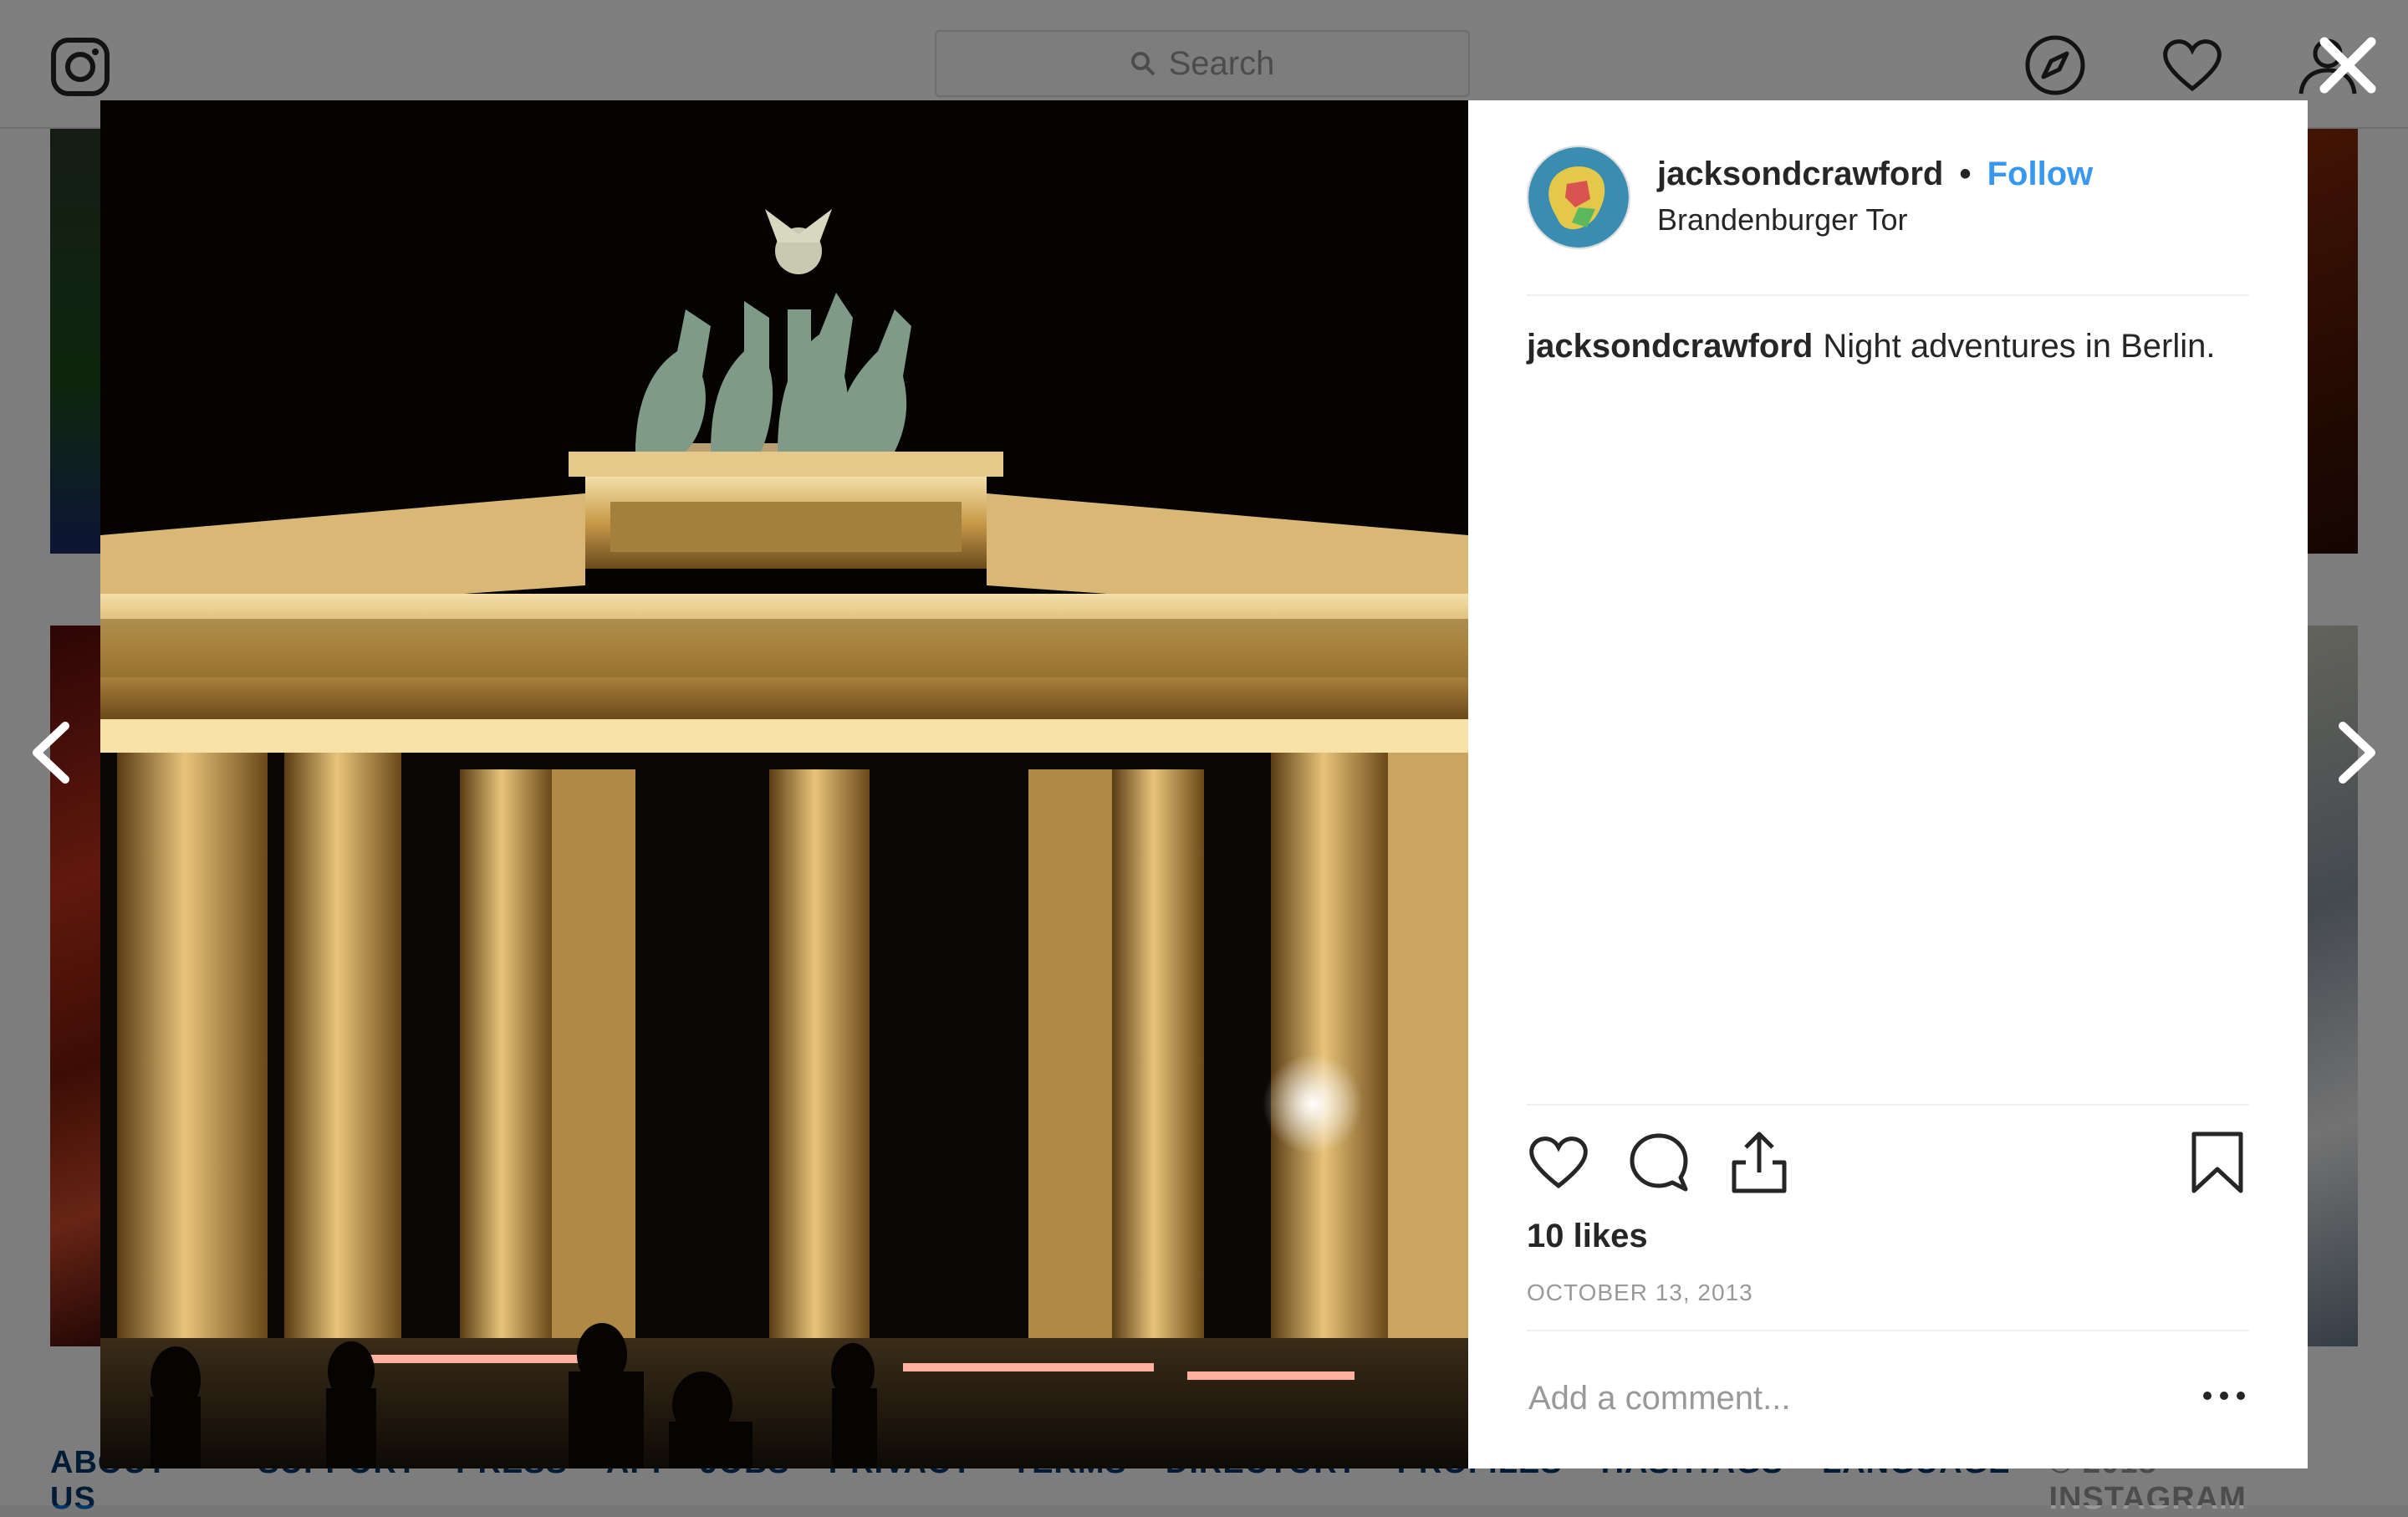 Image resolution: width=2408 pixels, height=1517 pixels. Describe the element at coordinates (2357, 753) in the screenshot. I see `chevron-right-icon` at that location.